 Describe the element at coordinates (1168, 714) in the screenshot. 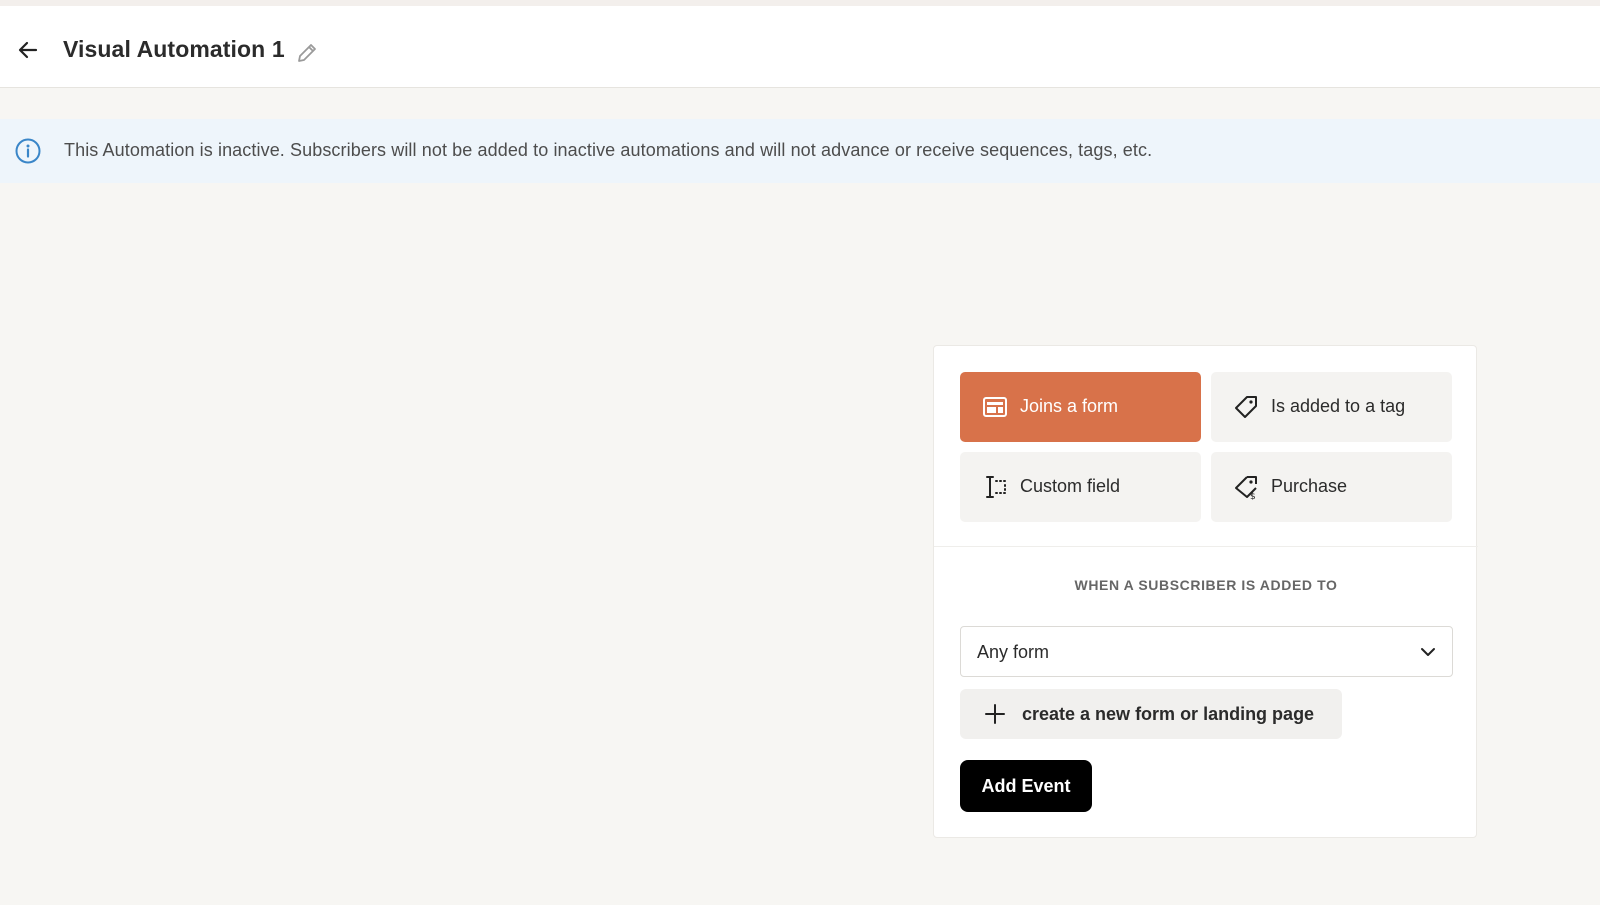

I see `create-form-label: create a new form or landing page` at that location.